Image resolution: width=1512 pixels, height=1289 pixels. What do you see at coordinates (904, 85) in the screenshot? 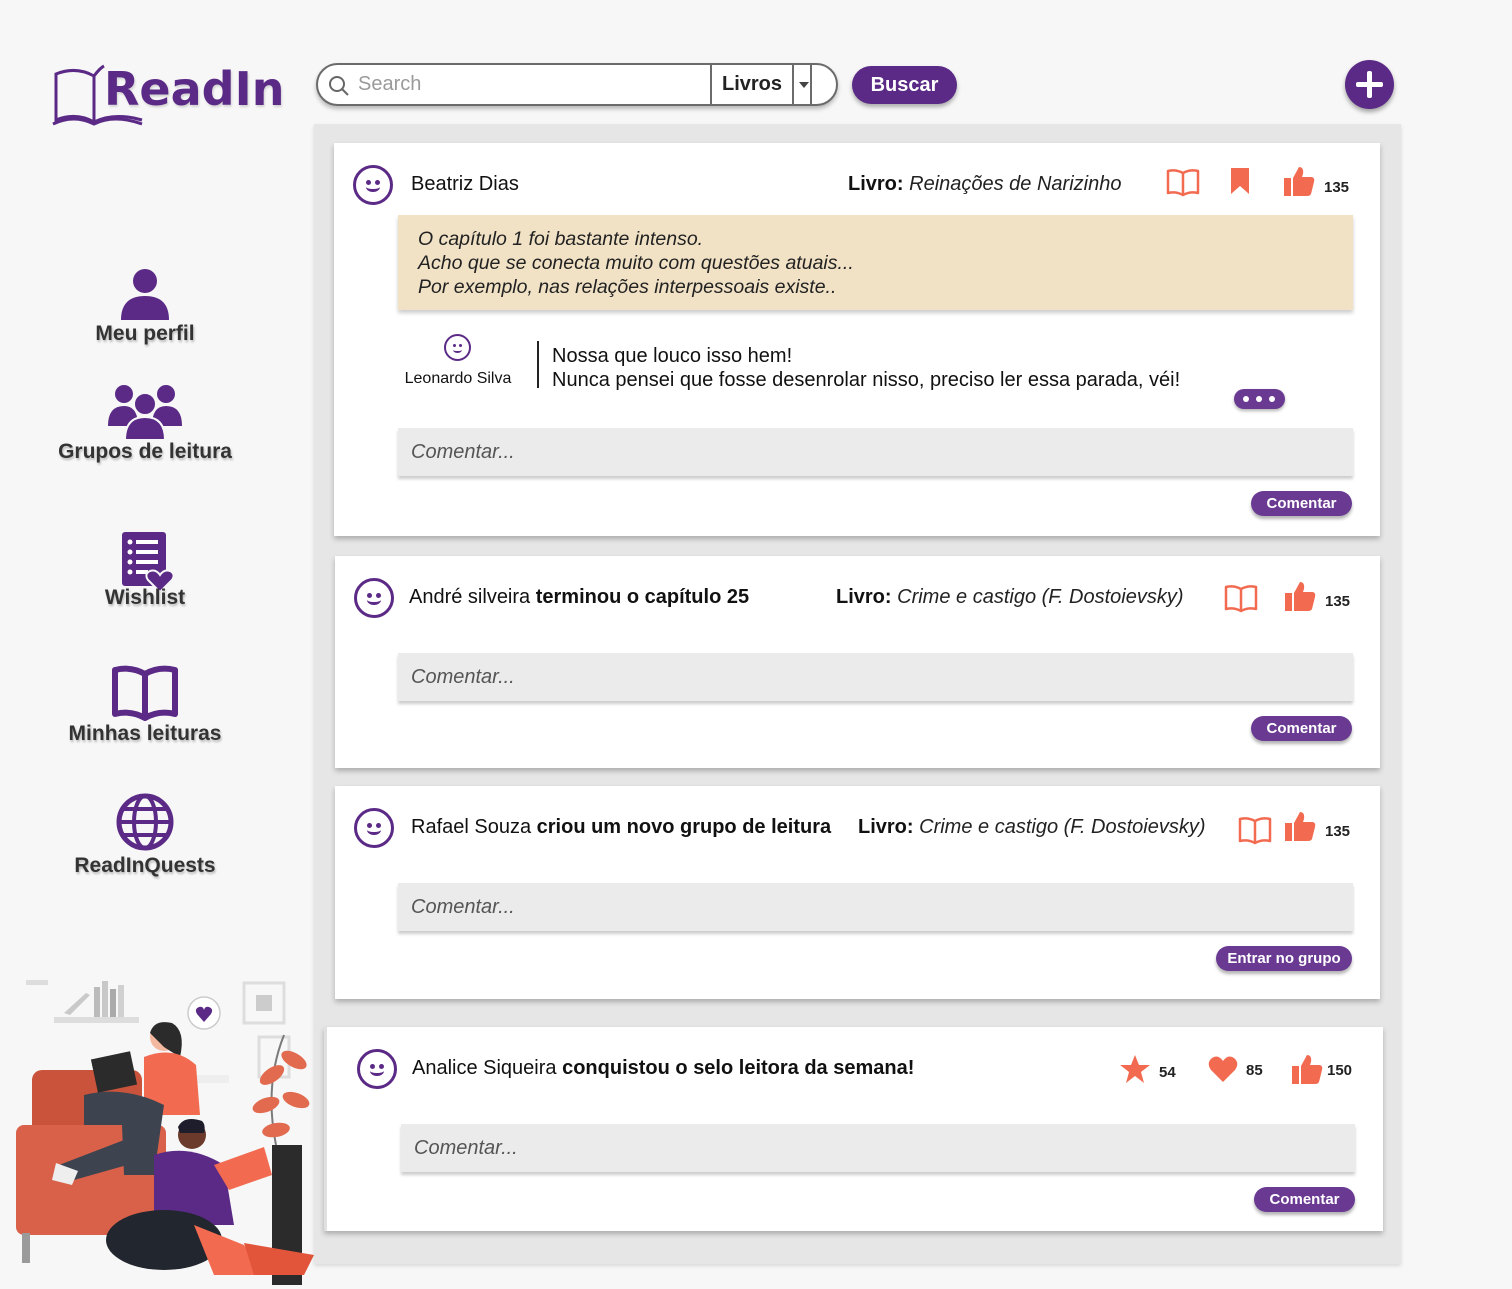
I see `buscar-button: Buscar` at bounding box center [904, 85].